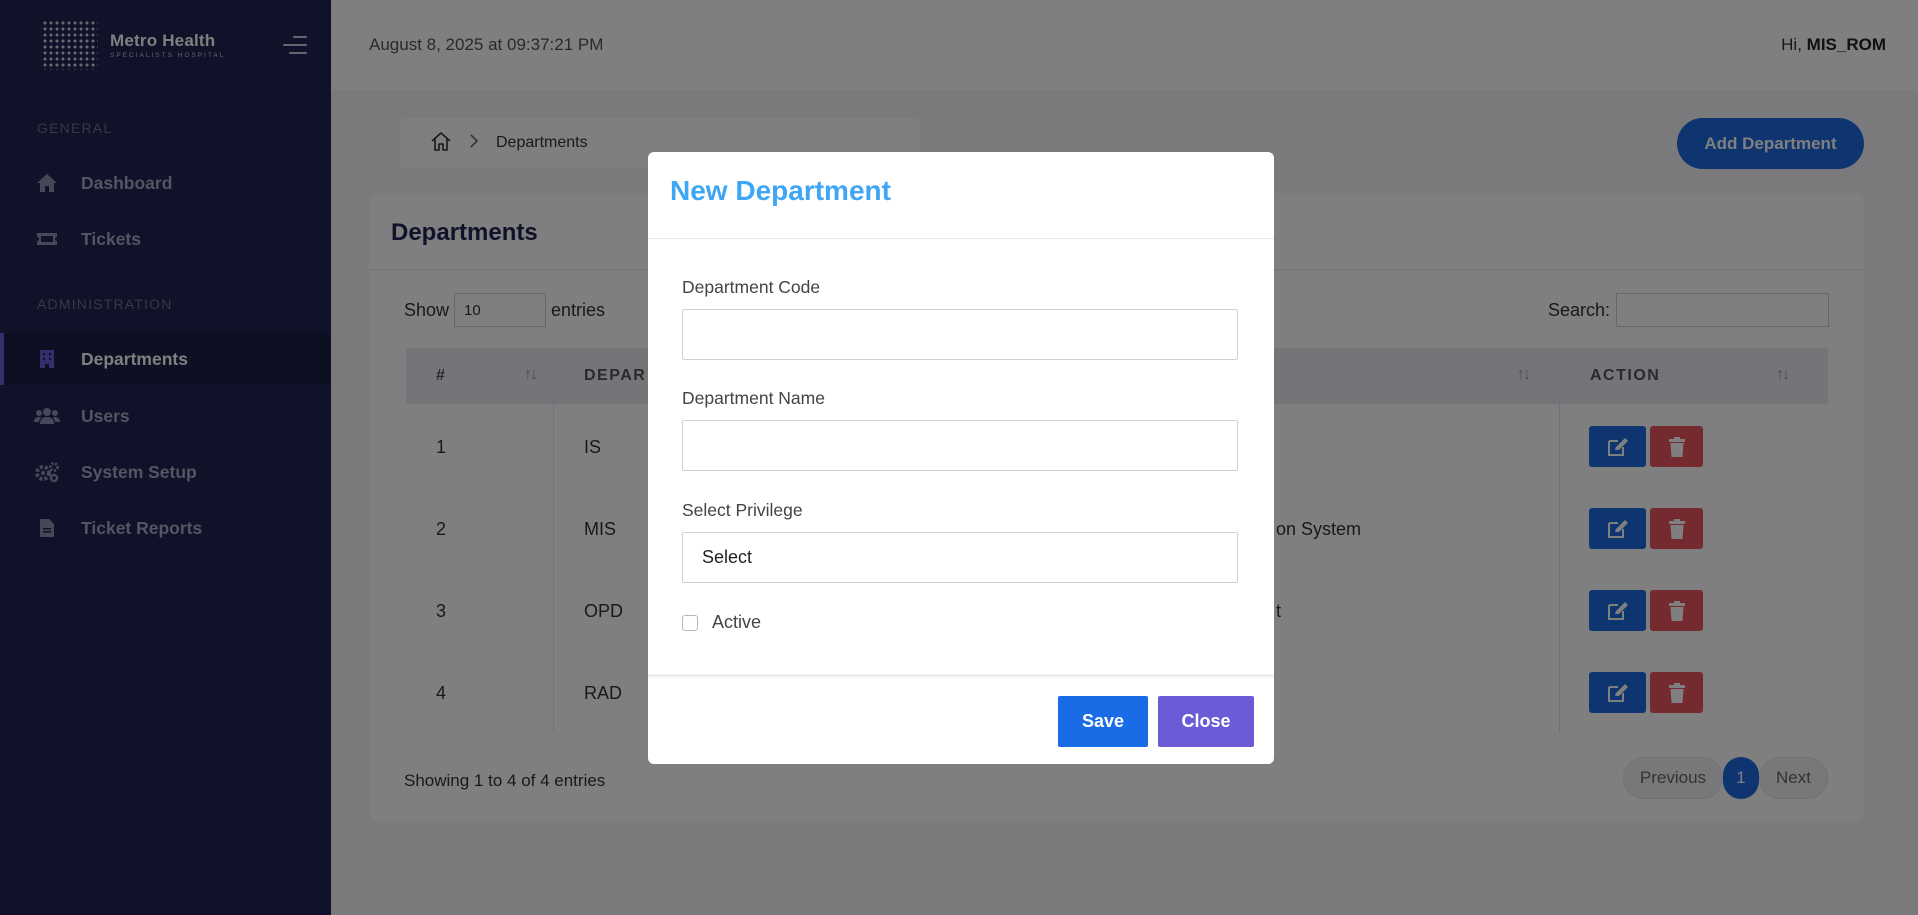 This screenshot has height=915, width=1918. What do you see at coordinates (960, 334) in the screenshot?
I see `department-code-input` at bounding box center [960, 334].